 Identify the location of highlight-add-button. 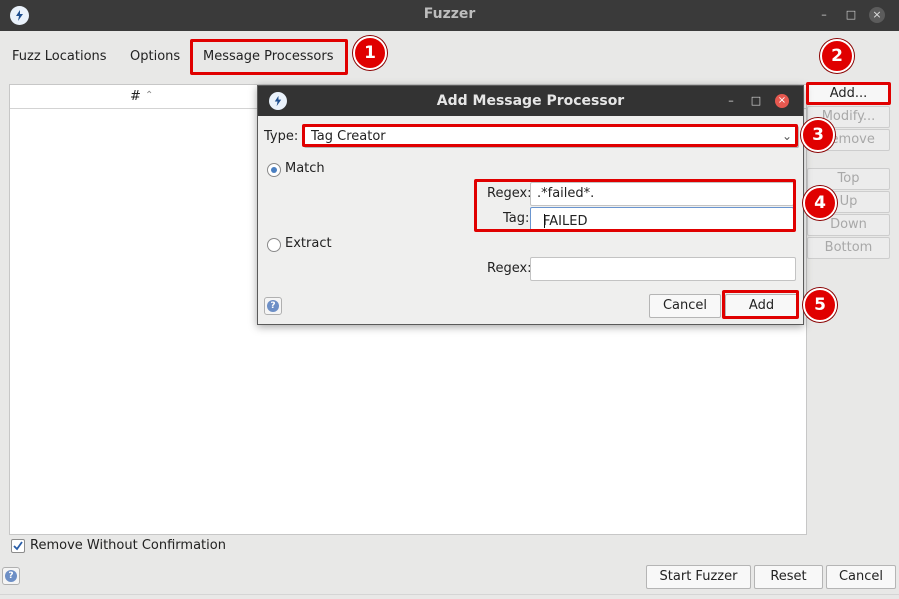
(848, 93).